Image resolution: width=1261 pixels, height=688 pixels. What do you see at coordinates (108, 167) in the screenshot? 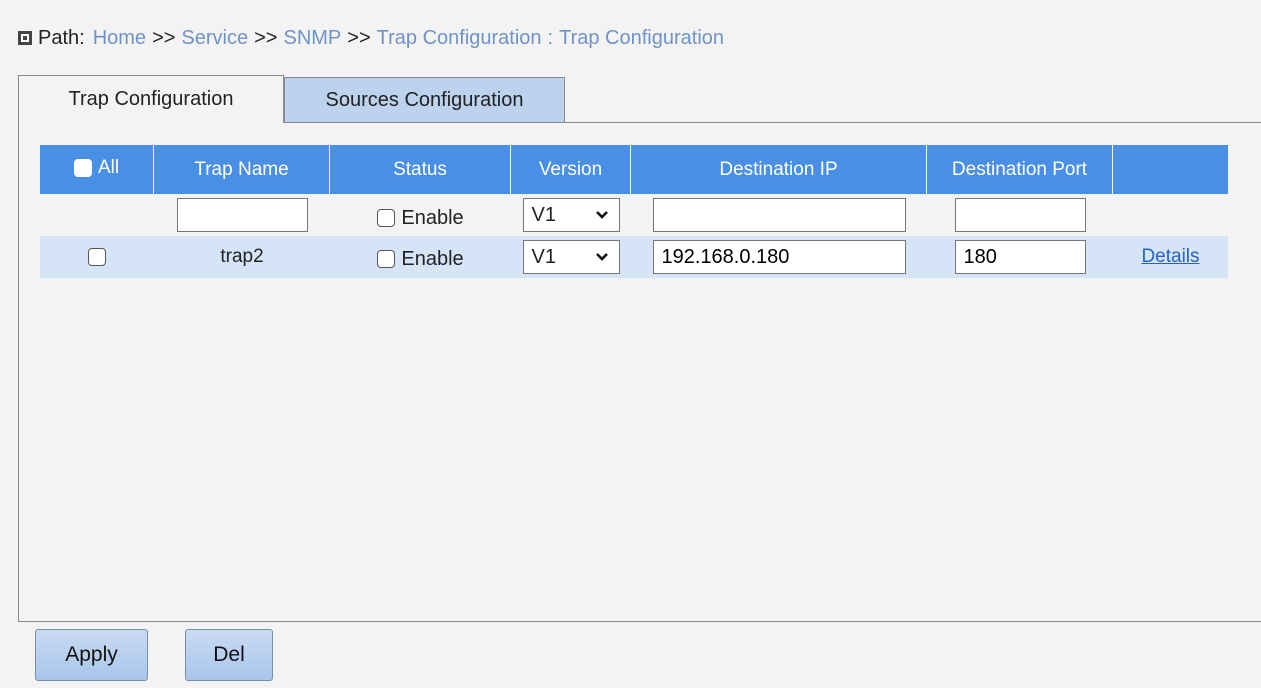
I see `select-all-label: All` at bounding box center [108, 167].